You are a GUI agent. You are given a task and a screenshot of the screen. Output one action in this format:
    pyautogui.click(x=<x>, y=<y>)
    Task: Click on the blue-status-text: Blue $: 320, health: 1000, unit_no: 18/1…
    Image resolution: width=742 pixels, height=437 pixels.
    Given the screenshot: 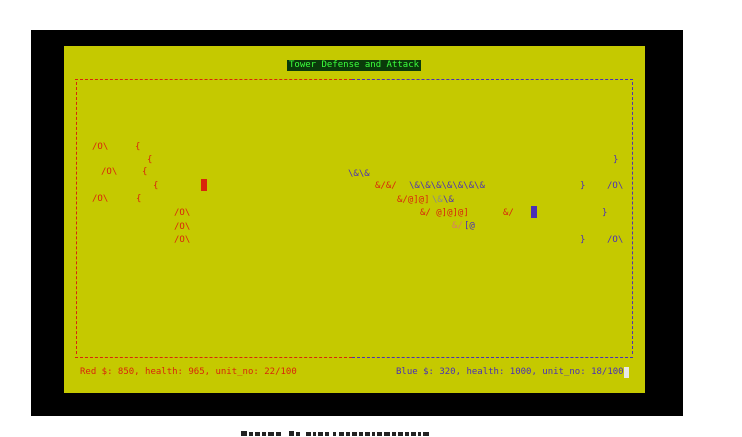 What is the action you would take?
    pyautogui.click(x=512, y=372)
    